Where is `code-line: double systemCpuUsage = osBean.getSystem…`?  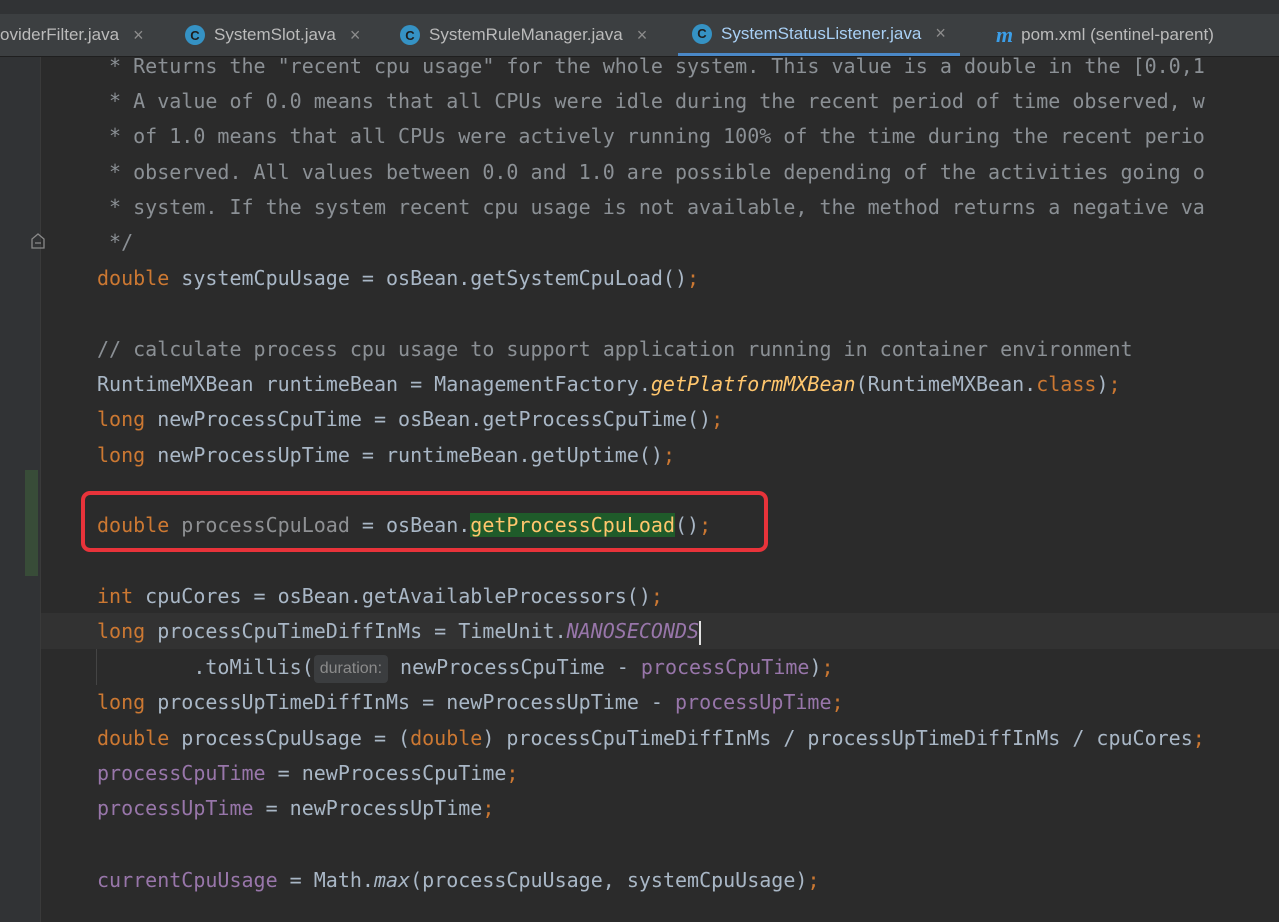
code-line: double systemCpuUsage = osBean.getSystem… is located at coordinates (398, 278).